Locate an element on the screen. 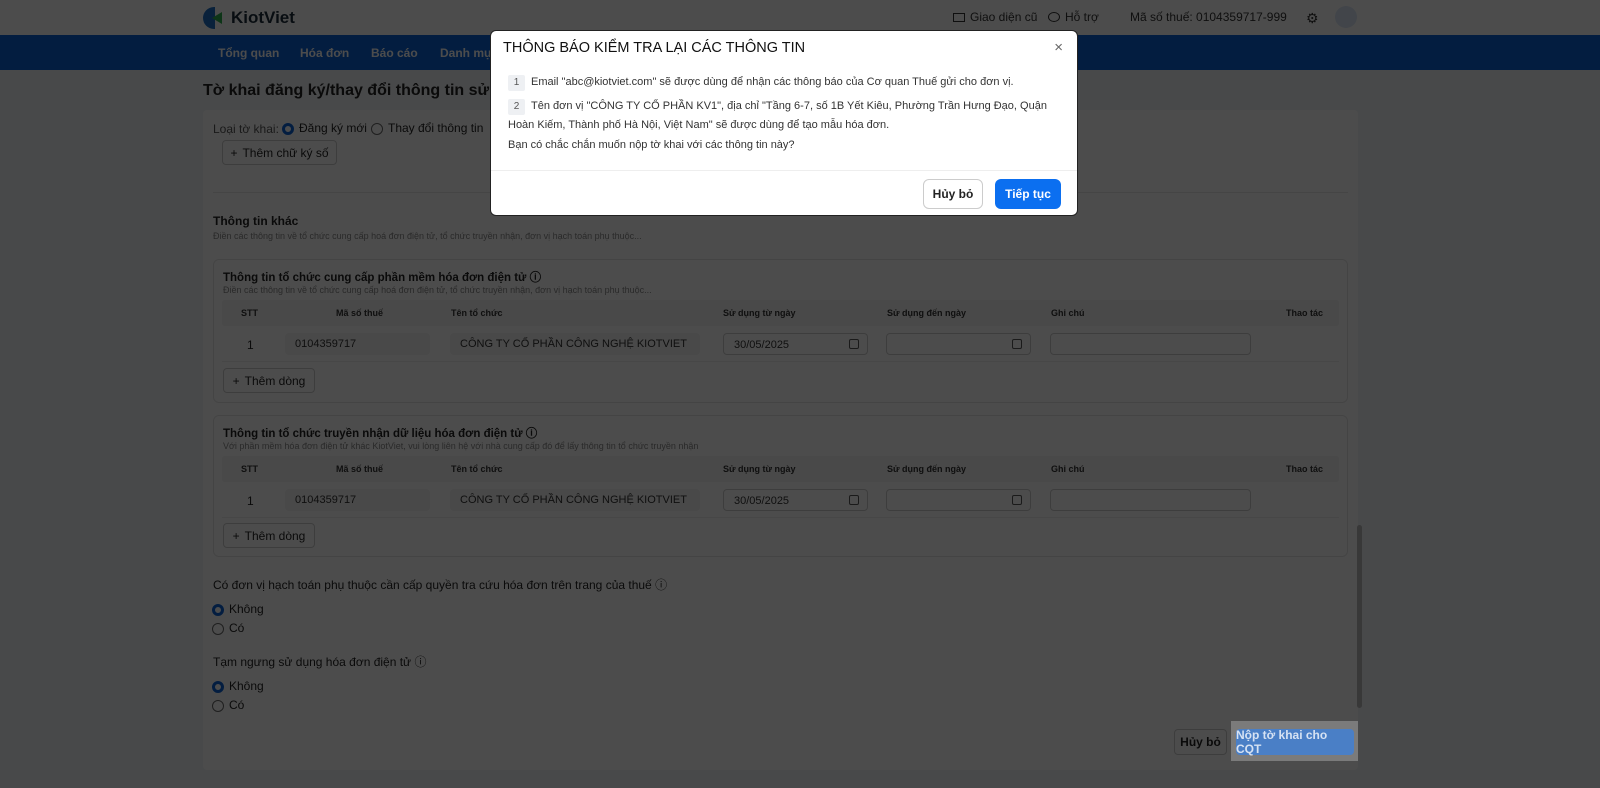  close-icon: × is located at coordinates (1058, 47).